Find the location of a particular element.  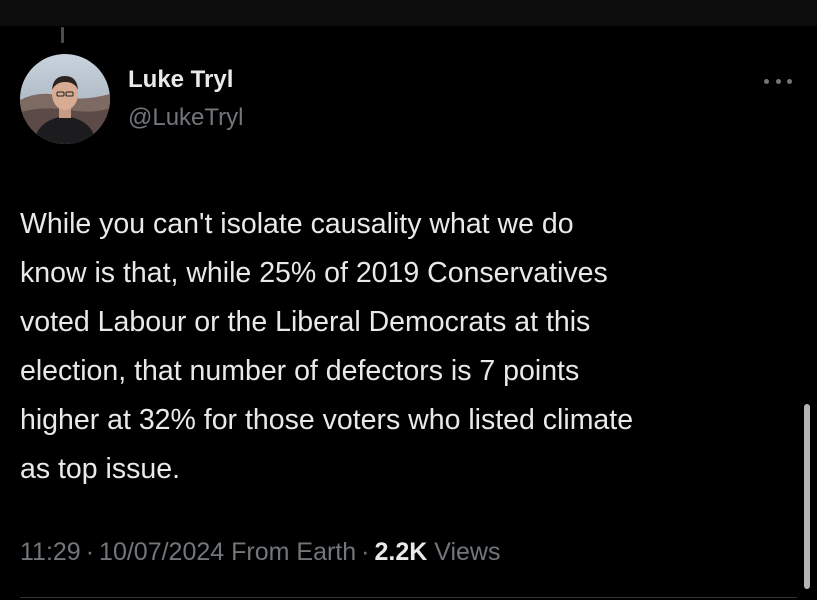

scrollbar is located at coordinates (807, 496).